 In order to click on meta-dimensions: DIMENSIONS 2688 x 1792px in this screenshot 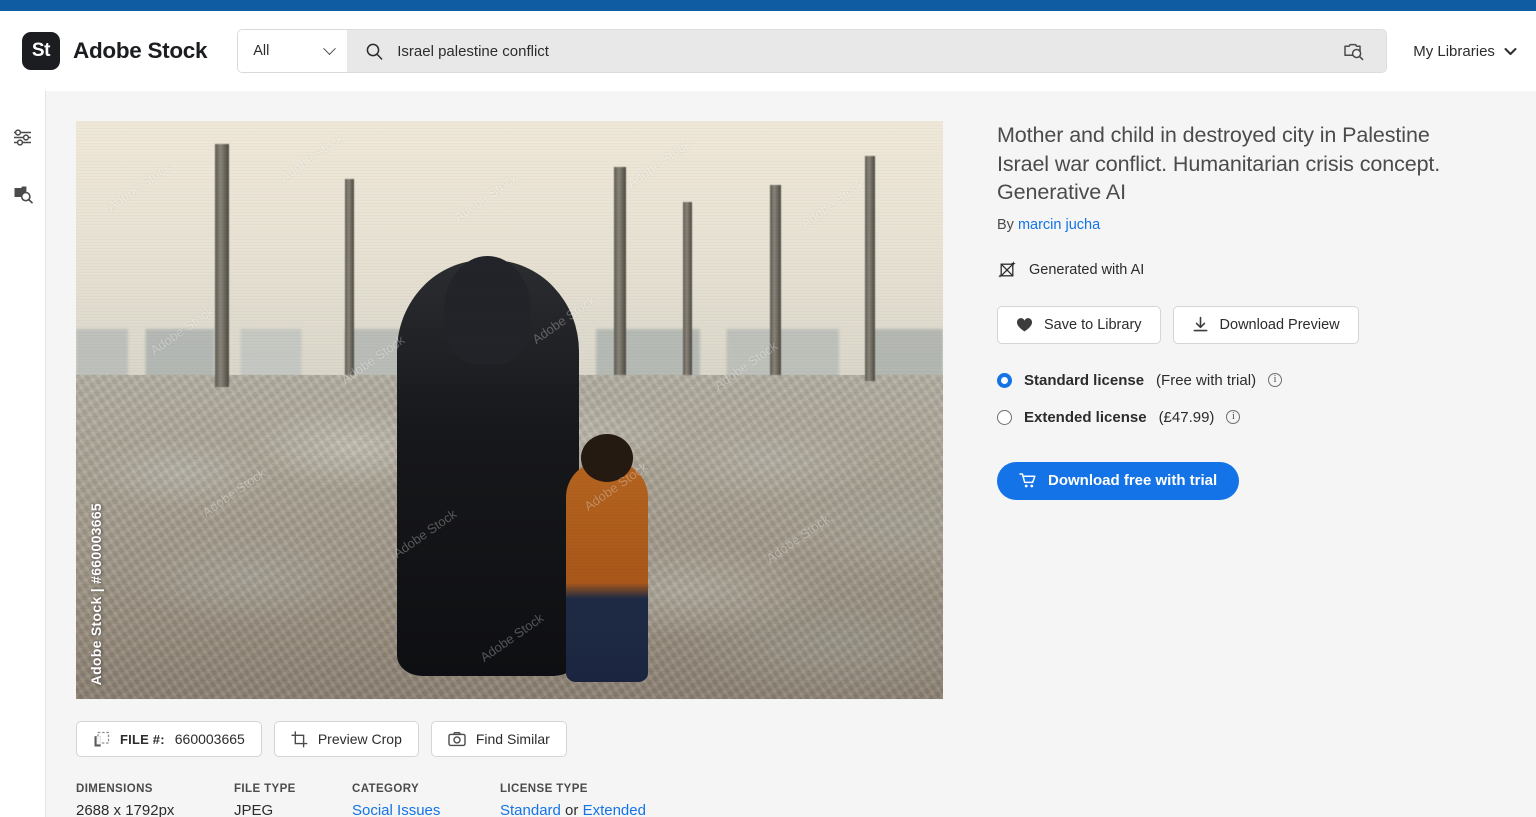, I will do `click(136, 800)`.